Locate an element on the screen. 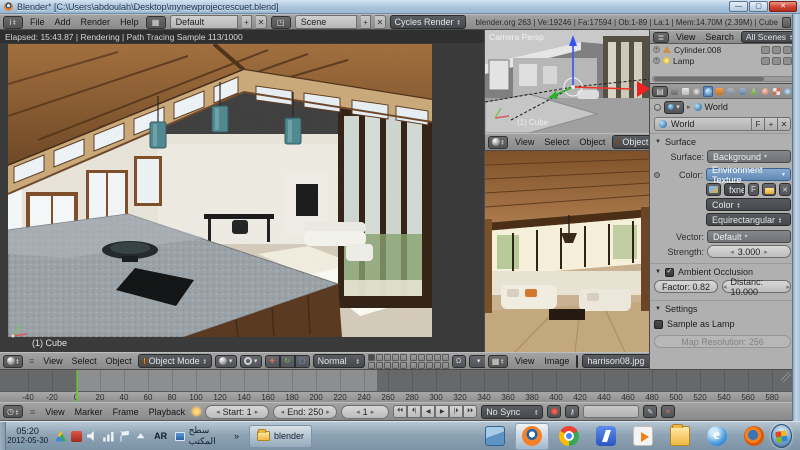  new-world-button: + is located at coordinates (771, 124).